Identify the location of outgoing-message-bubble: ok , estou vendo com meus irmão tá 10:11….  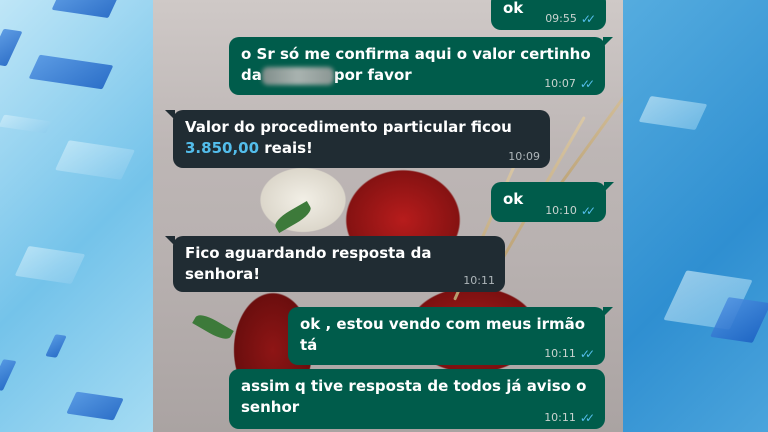
(450, 336).